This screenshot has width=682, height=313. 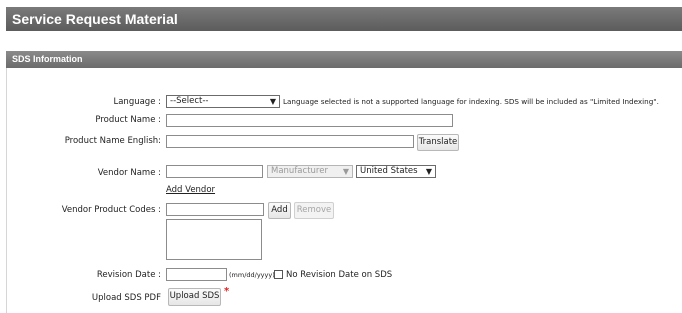 What do you see at coordinates (252, 275) in the screenshot?
I see `date-format-hint: (mm/dd/yyyy)` at bounding box center [252, 275].